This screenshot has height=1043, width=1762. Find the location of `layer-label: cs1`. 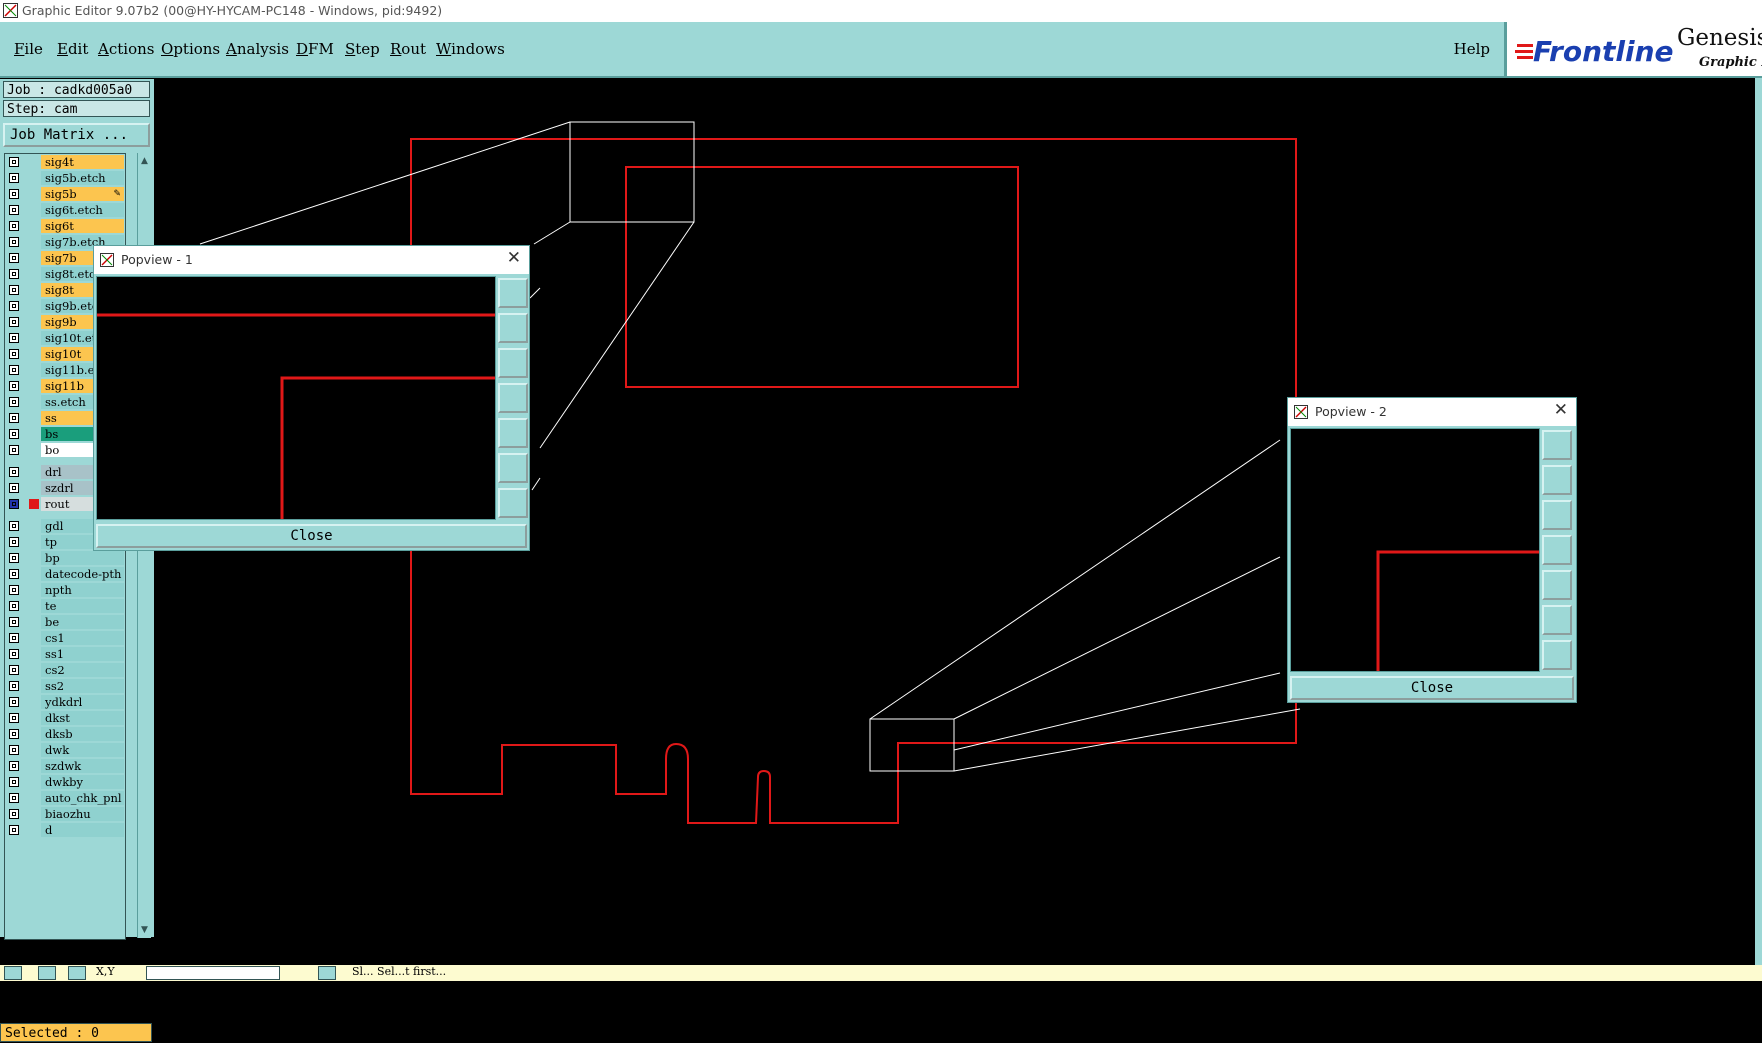

layer-label: cs1 is located at coordinates (82, 638).